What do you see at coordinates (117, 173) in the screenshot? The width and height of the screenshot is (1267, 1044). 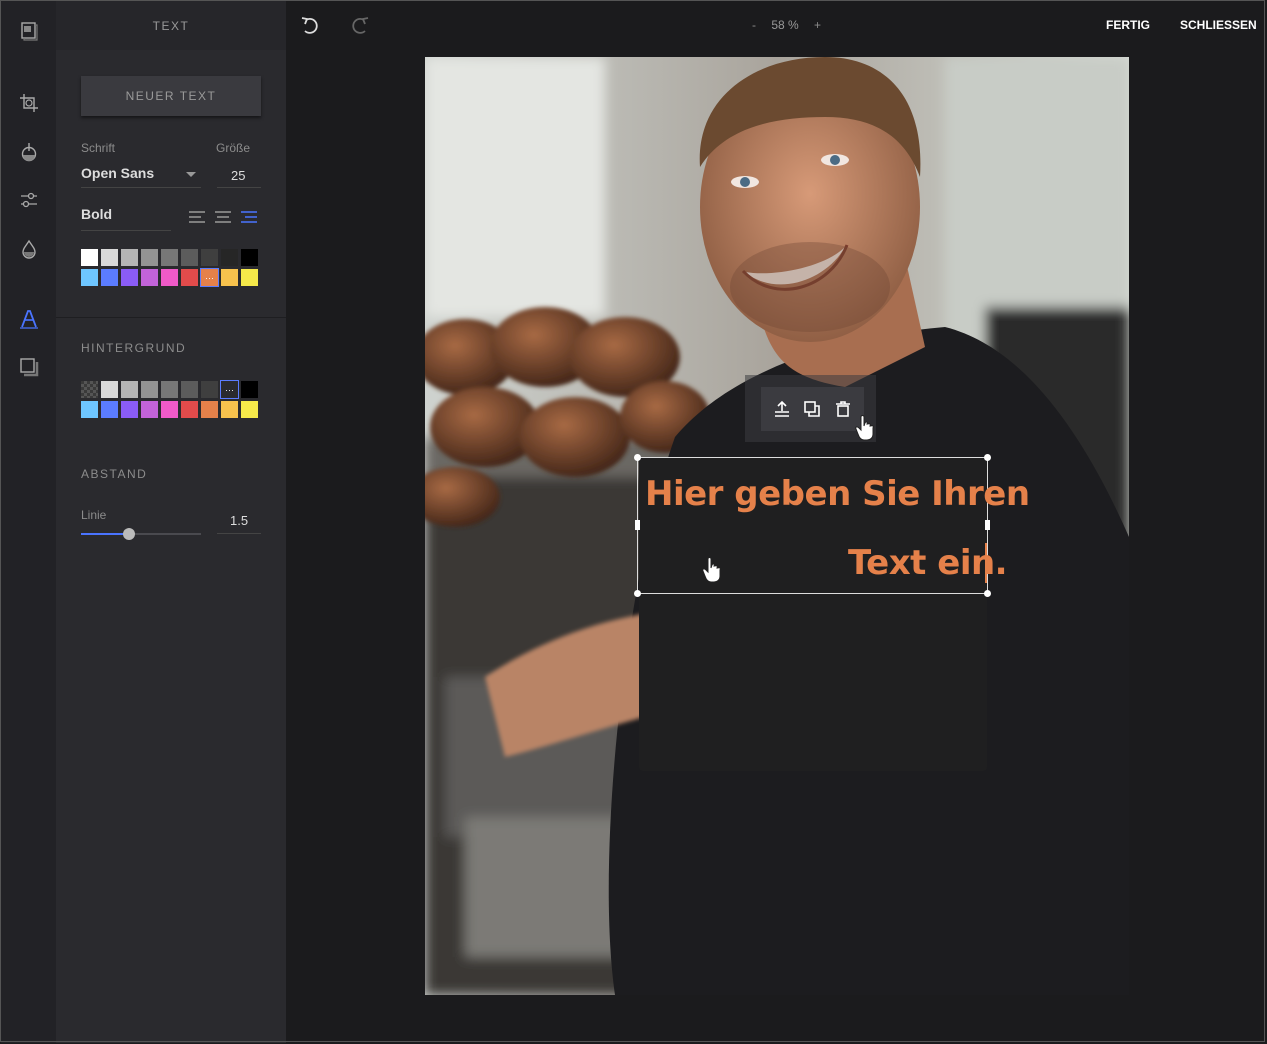 I see `font-select: Open Sans` at bounding box center [117, 173].